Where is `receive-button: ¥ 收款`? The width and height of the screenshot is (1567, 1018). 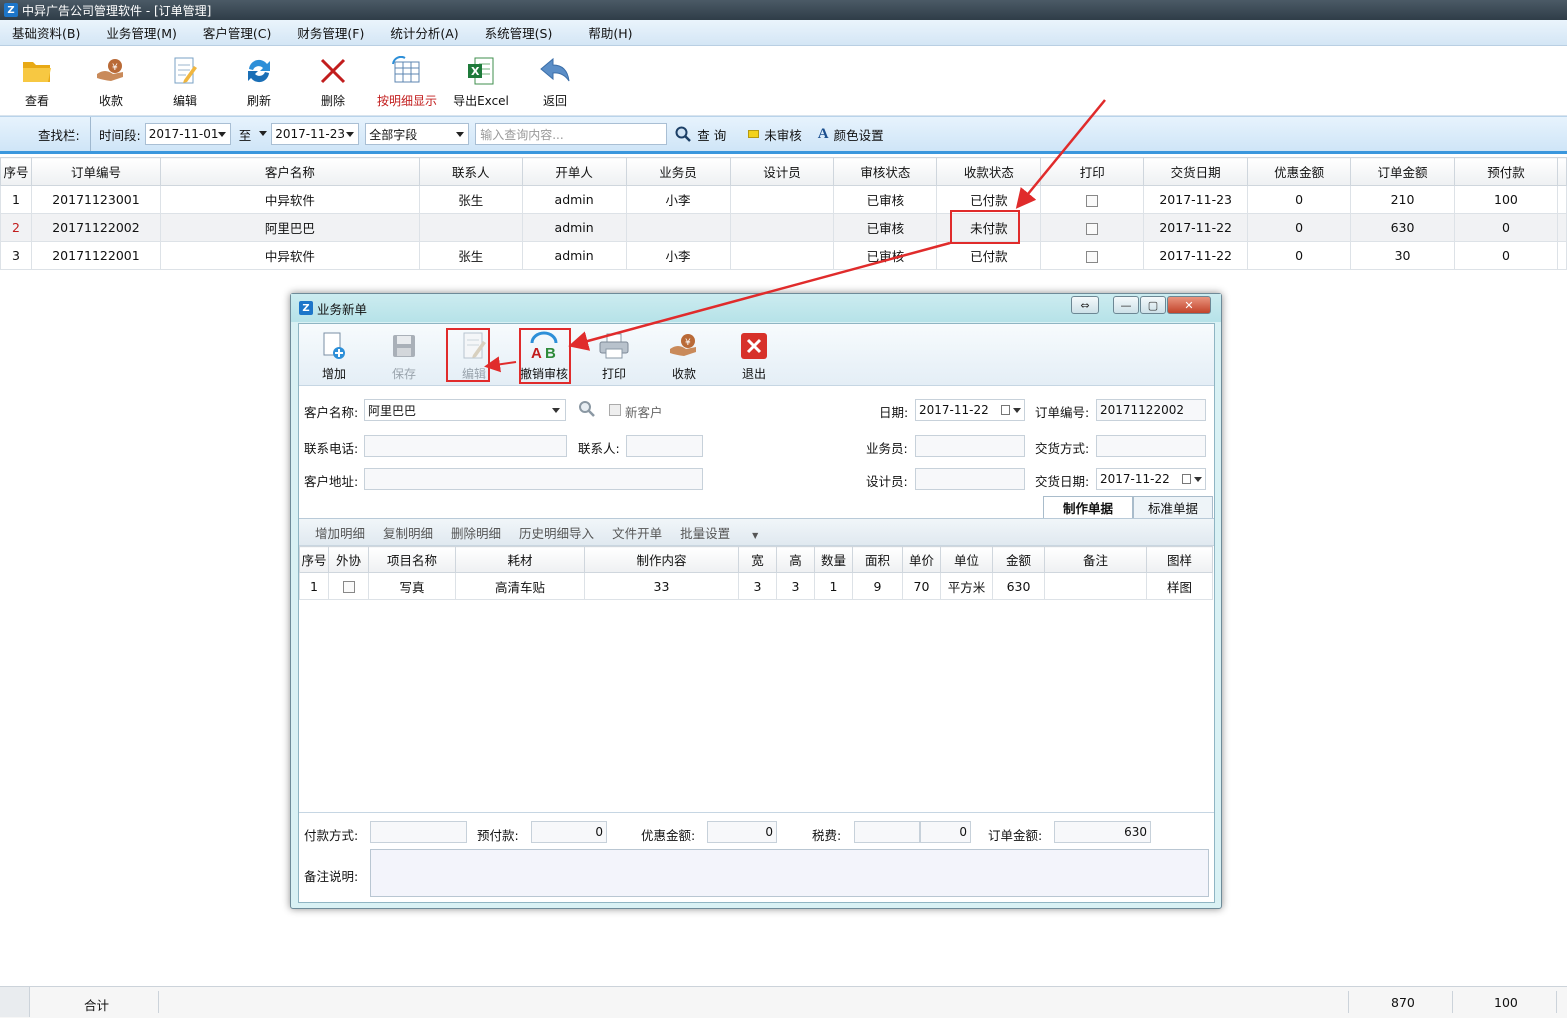
receive-button: ¥ 收款 is located at coordinates (111, 80).